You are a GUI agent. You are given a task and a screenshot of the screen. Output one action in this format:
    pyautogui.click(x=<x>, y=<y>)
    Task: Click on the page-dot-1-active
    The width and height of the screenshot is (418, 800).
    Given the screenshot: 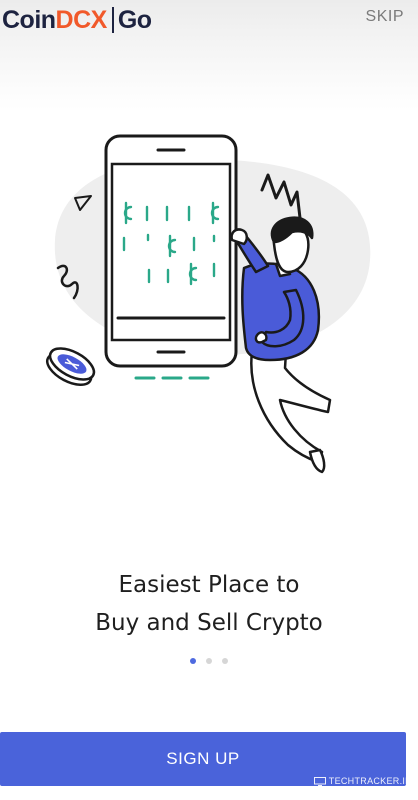 What is the action you would take?
    pyautogui.click(x=193, y=661)
    